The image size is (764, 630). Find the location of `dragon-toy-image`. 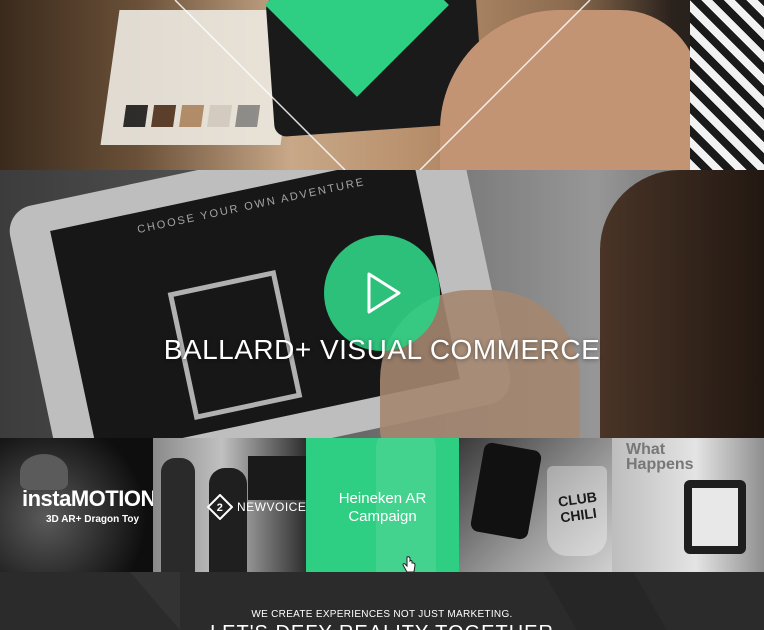

dragon-toy-image is located at coordinates (44, 472).